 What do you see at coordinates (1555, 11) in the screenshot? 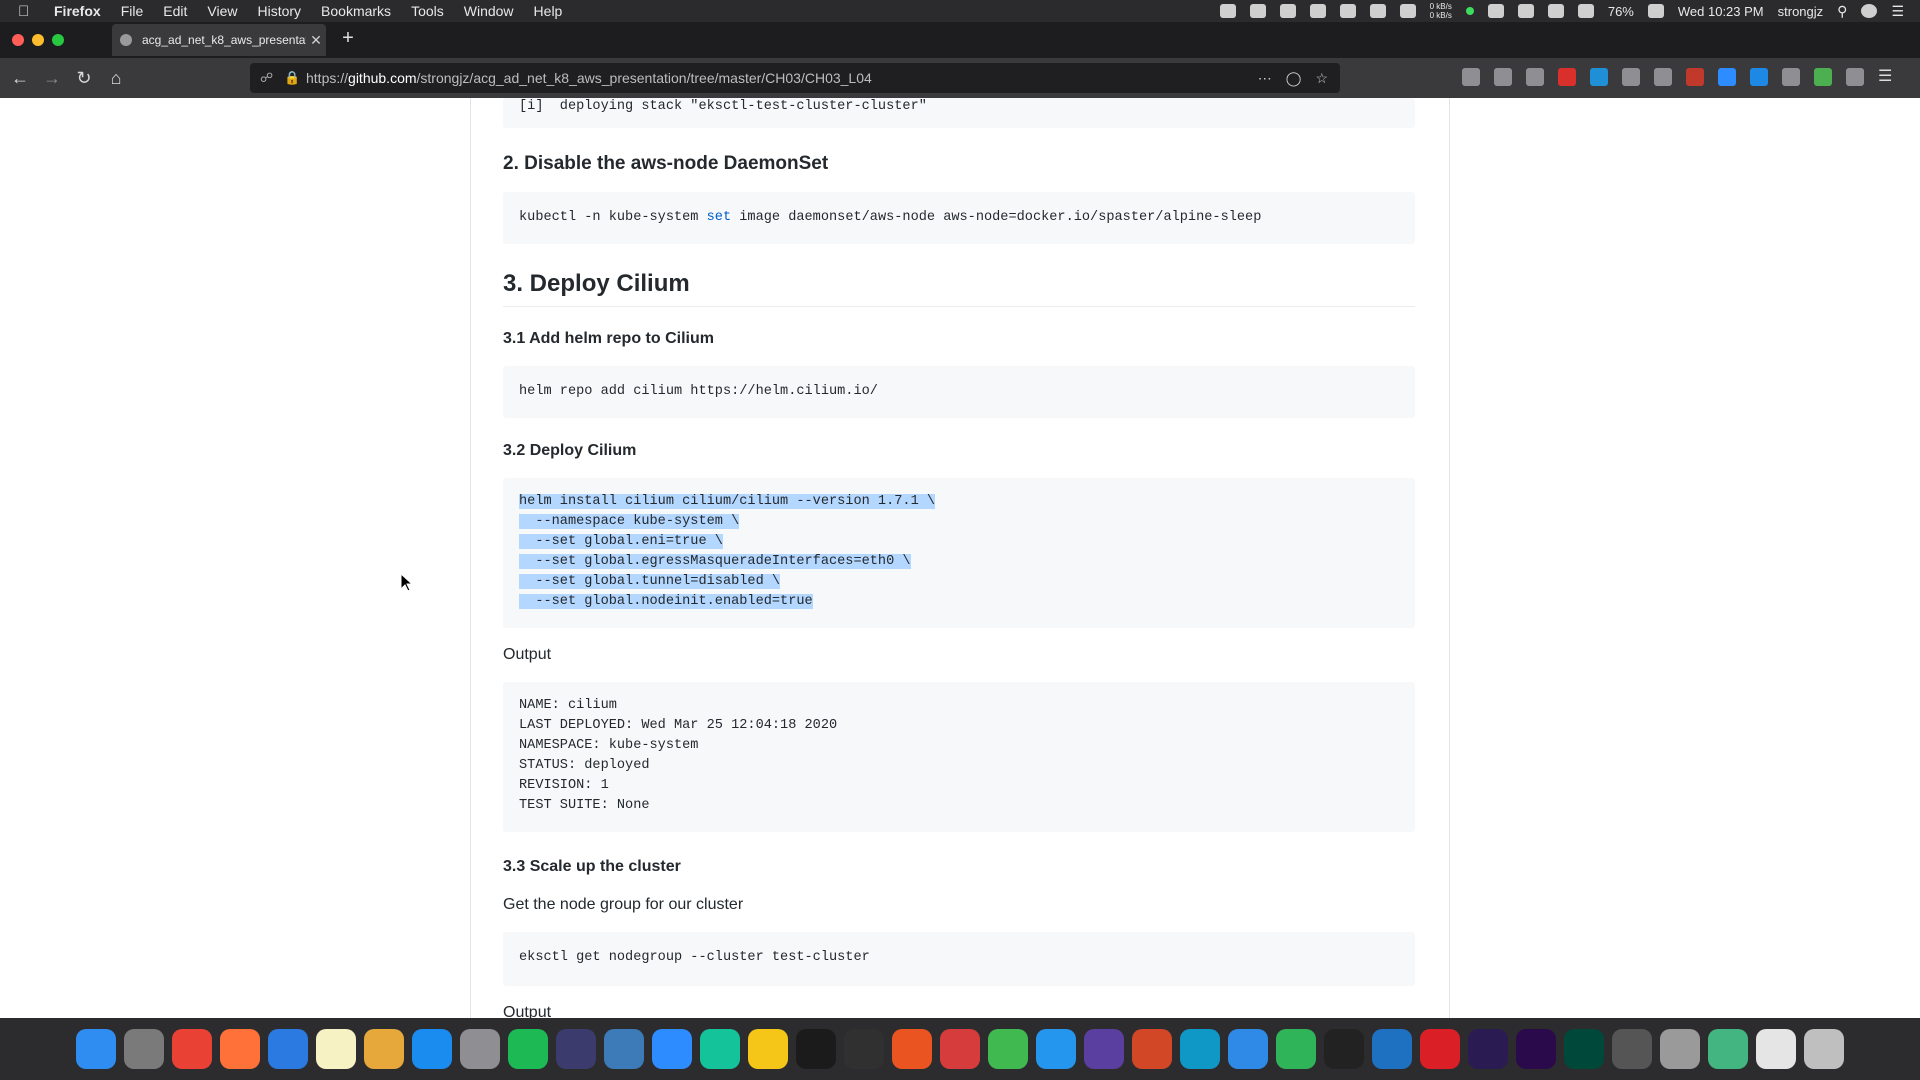
I see `wifi-icon` at bounding box center [1555, 11].